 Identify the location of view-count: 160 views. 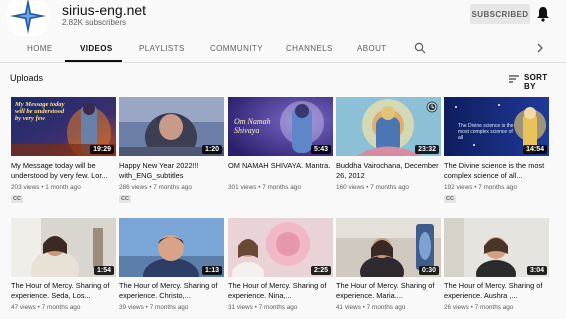
(350, 187).